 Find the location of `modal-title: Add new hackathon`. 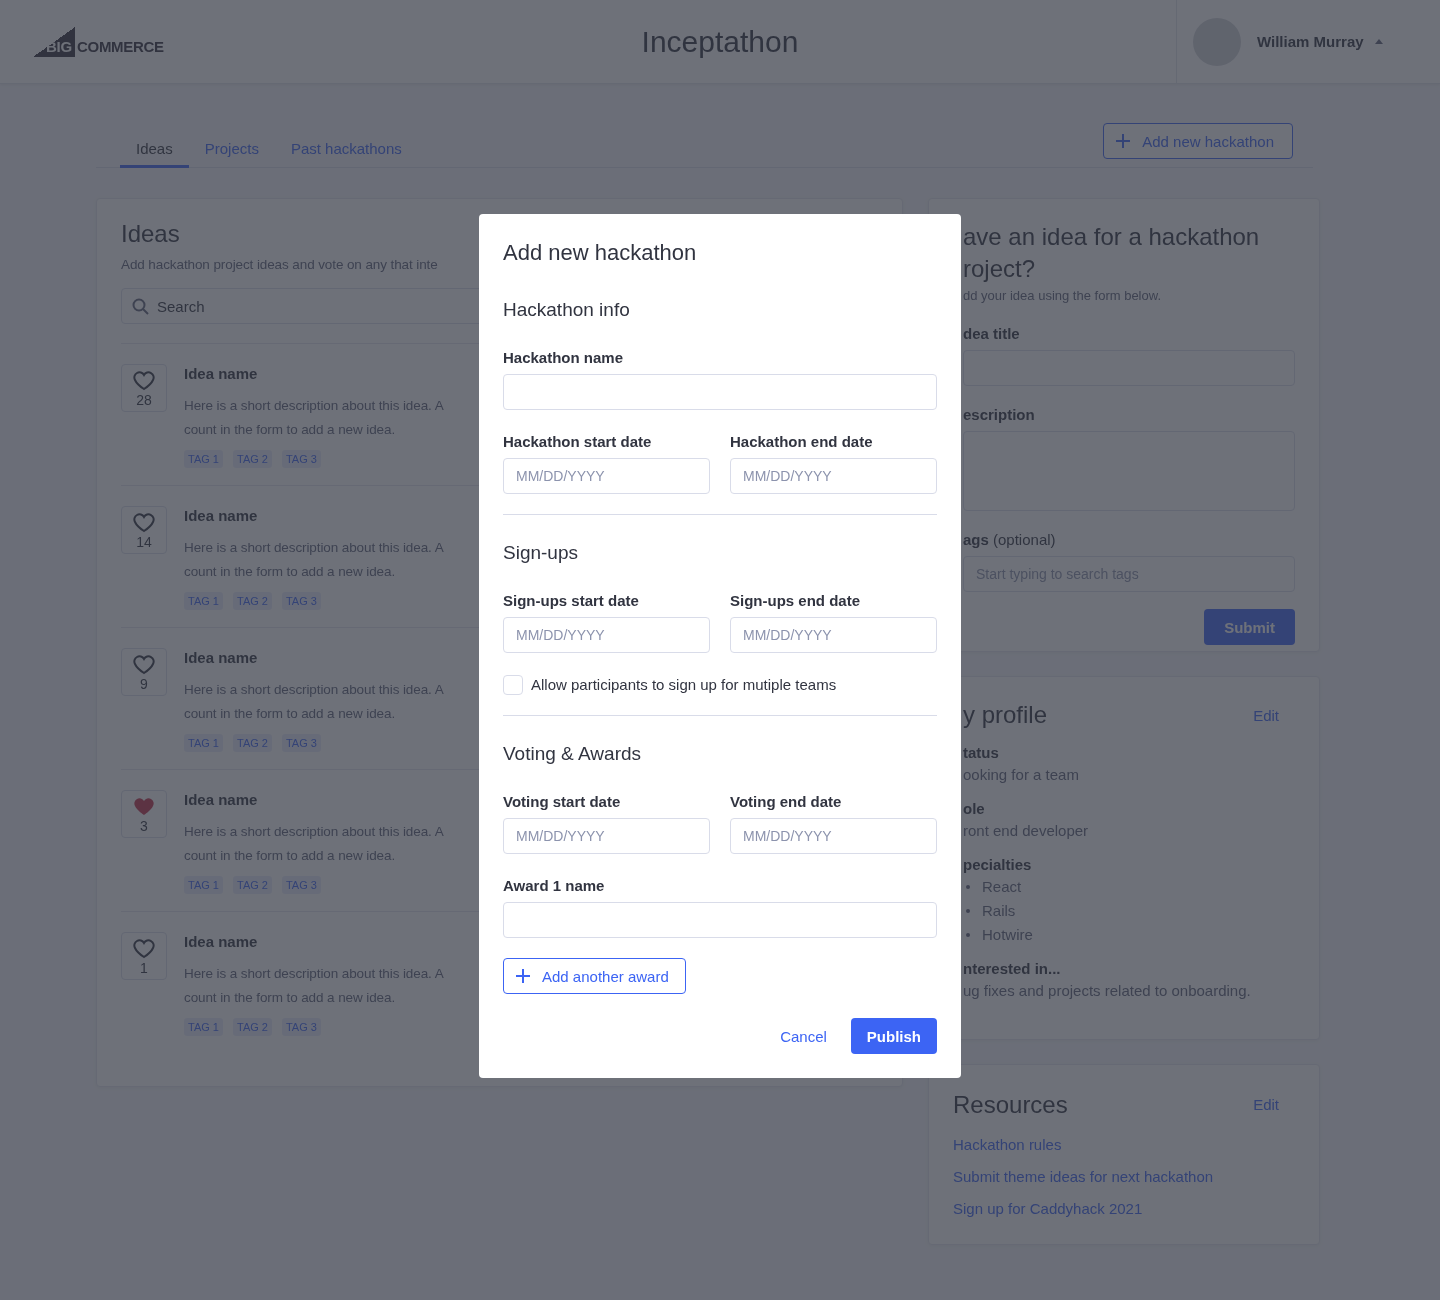

modal-title: Add new hackathon is located at coordinates (600, 253).